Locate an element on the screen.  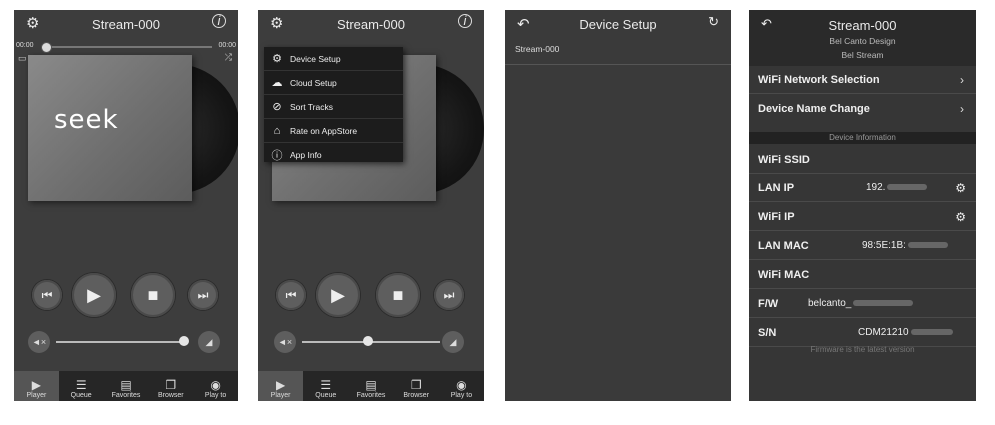
divider is located at coordinates (618, 64).